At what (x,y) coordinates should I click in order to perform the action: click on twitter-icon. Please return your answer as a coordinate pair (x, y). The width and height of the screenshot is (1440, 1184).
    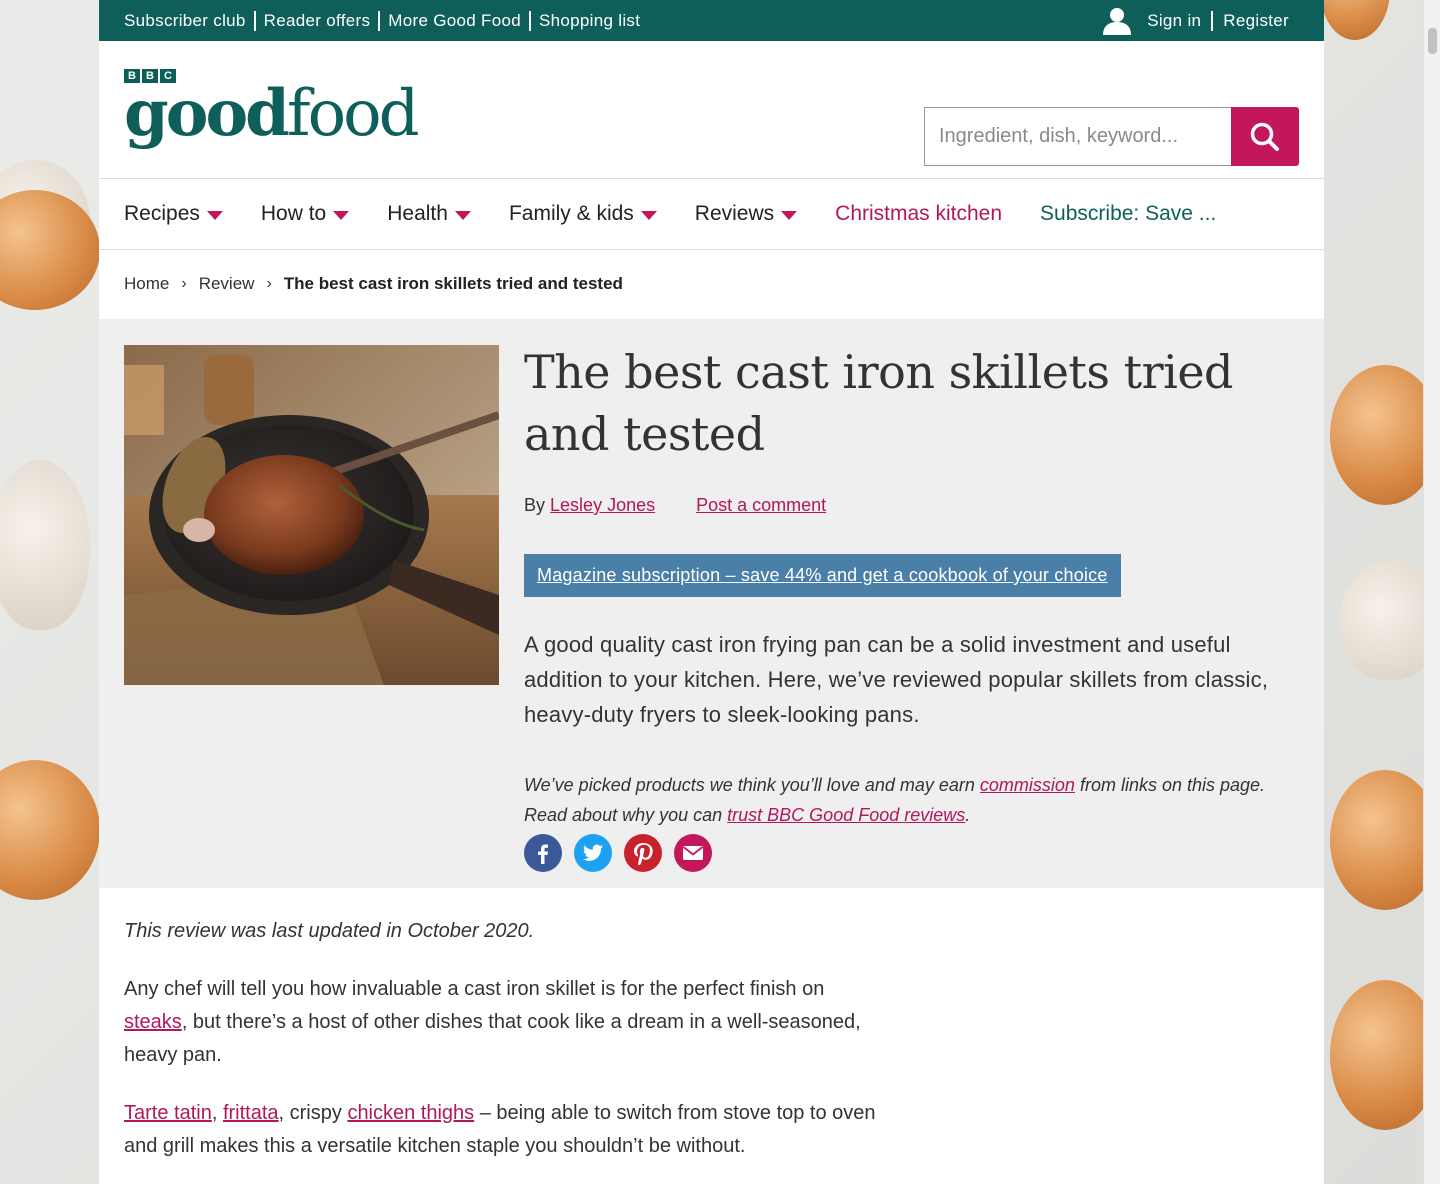
    Looking at the image, I should click on (593, 852).